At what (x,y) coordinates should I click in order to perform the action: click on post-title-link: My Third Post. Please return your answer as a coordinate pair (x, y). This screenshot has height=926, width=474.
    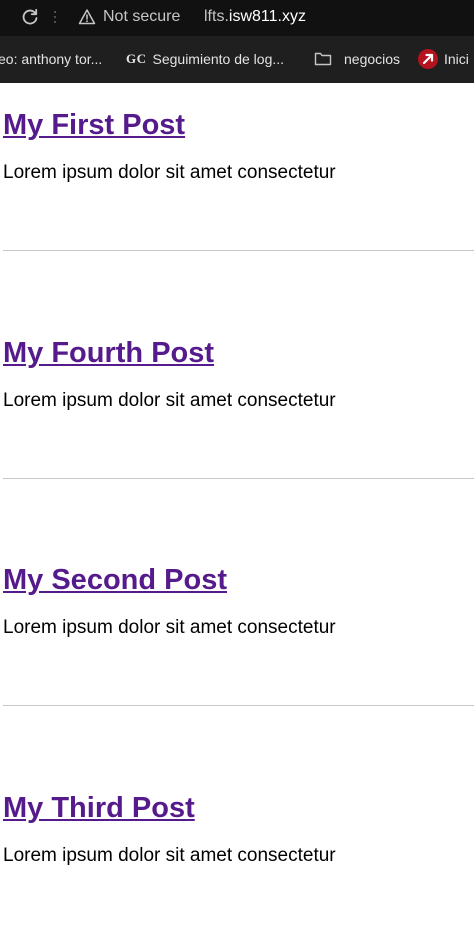
    Looking at the image, I should click on (99, 808).